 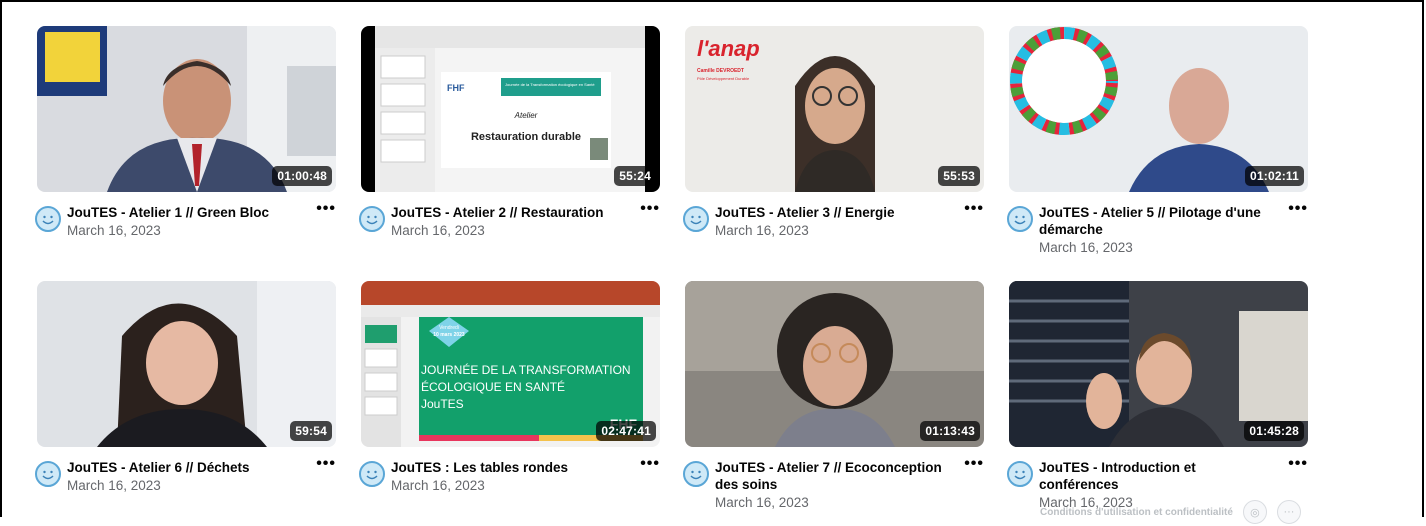 I want to click on video-duration: 01:45:28, so click(x=1274, y=431).